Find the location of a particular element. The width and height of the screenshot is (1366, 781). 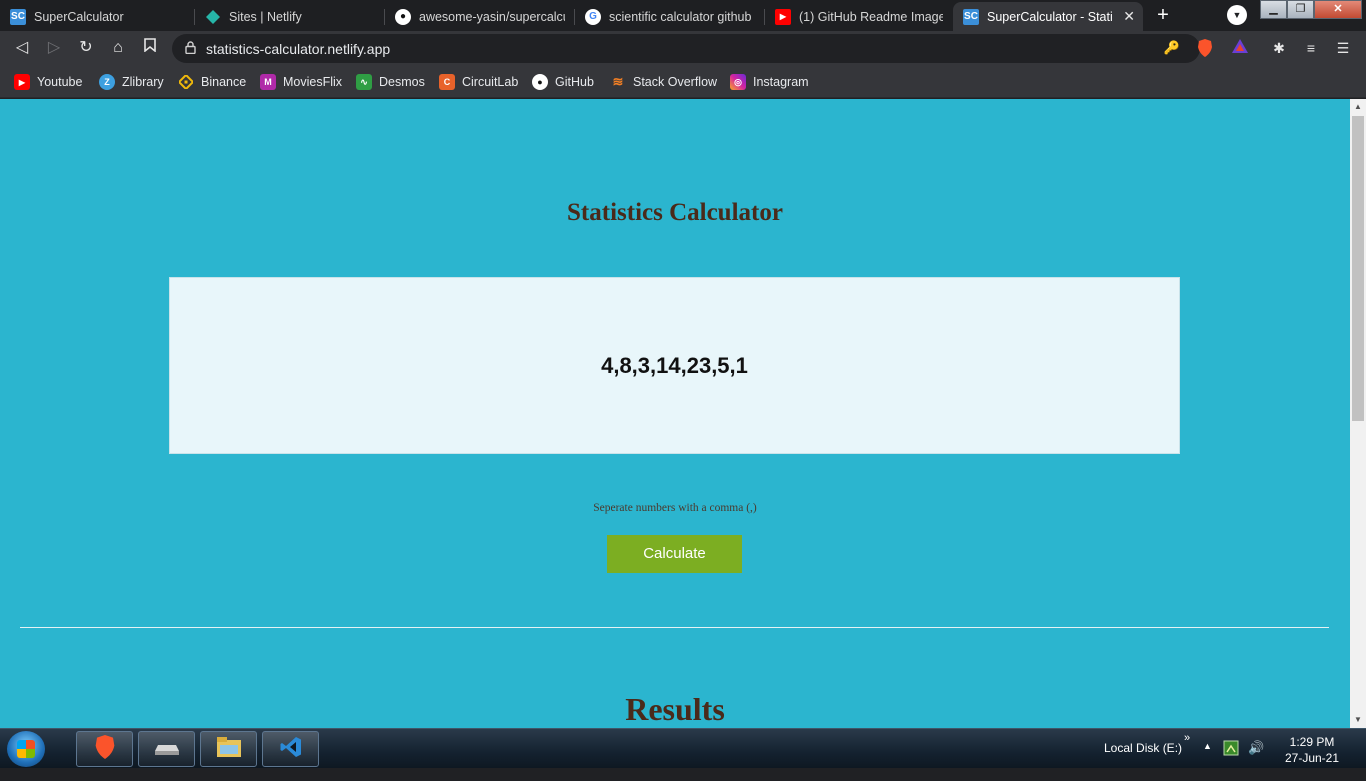

bookmark-icon is located at coordinates (150, 48).